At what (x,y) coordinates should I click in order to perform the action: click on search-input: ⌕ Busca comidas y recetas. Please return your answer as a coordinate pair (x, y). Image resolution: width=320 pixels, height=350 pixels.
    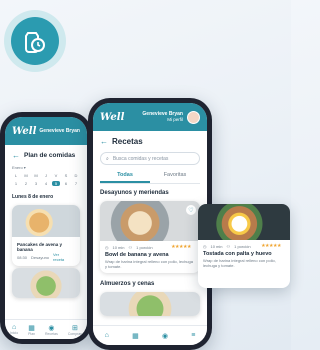
    Looking at the image, I should click on (150, 158).